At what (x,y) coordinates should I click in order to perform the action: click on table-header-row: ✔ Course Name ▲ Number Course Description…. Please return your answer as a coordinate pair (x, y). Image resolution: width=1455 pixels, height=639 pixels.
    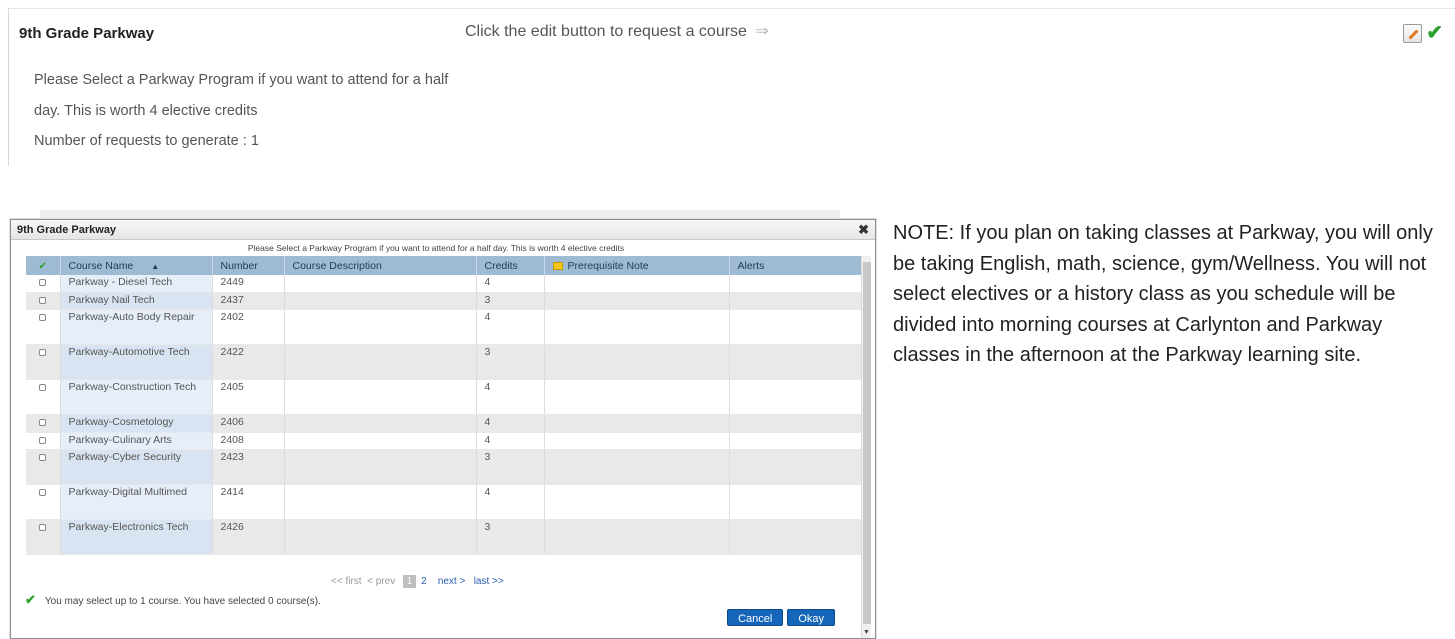
    Looking at the image, I should click on (445, 265).